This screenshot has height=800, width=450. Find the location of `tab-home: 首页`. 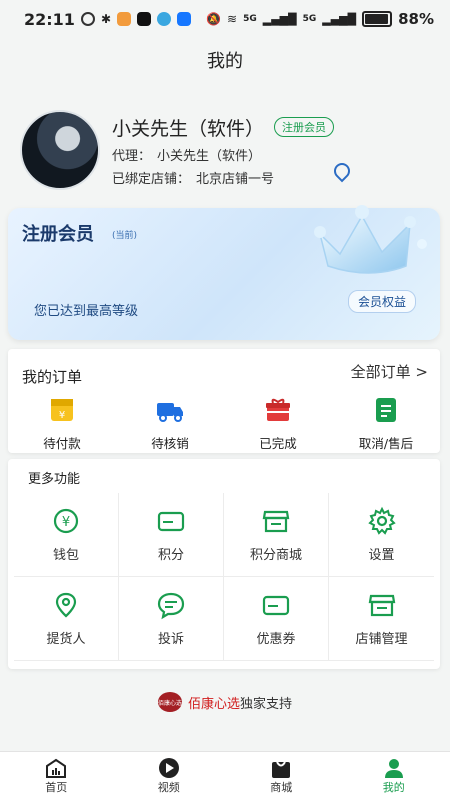

tab-home: 首页 is located at coordinates (56, 776).